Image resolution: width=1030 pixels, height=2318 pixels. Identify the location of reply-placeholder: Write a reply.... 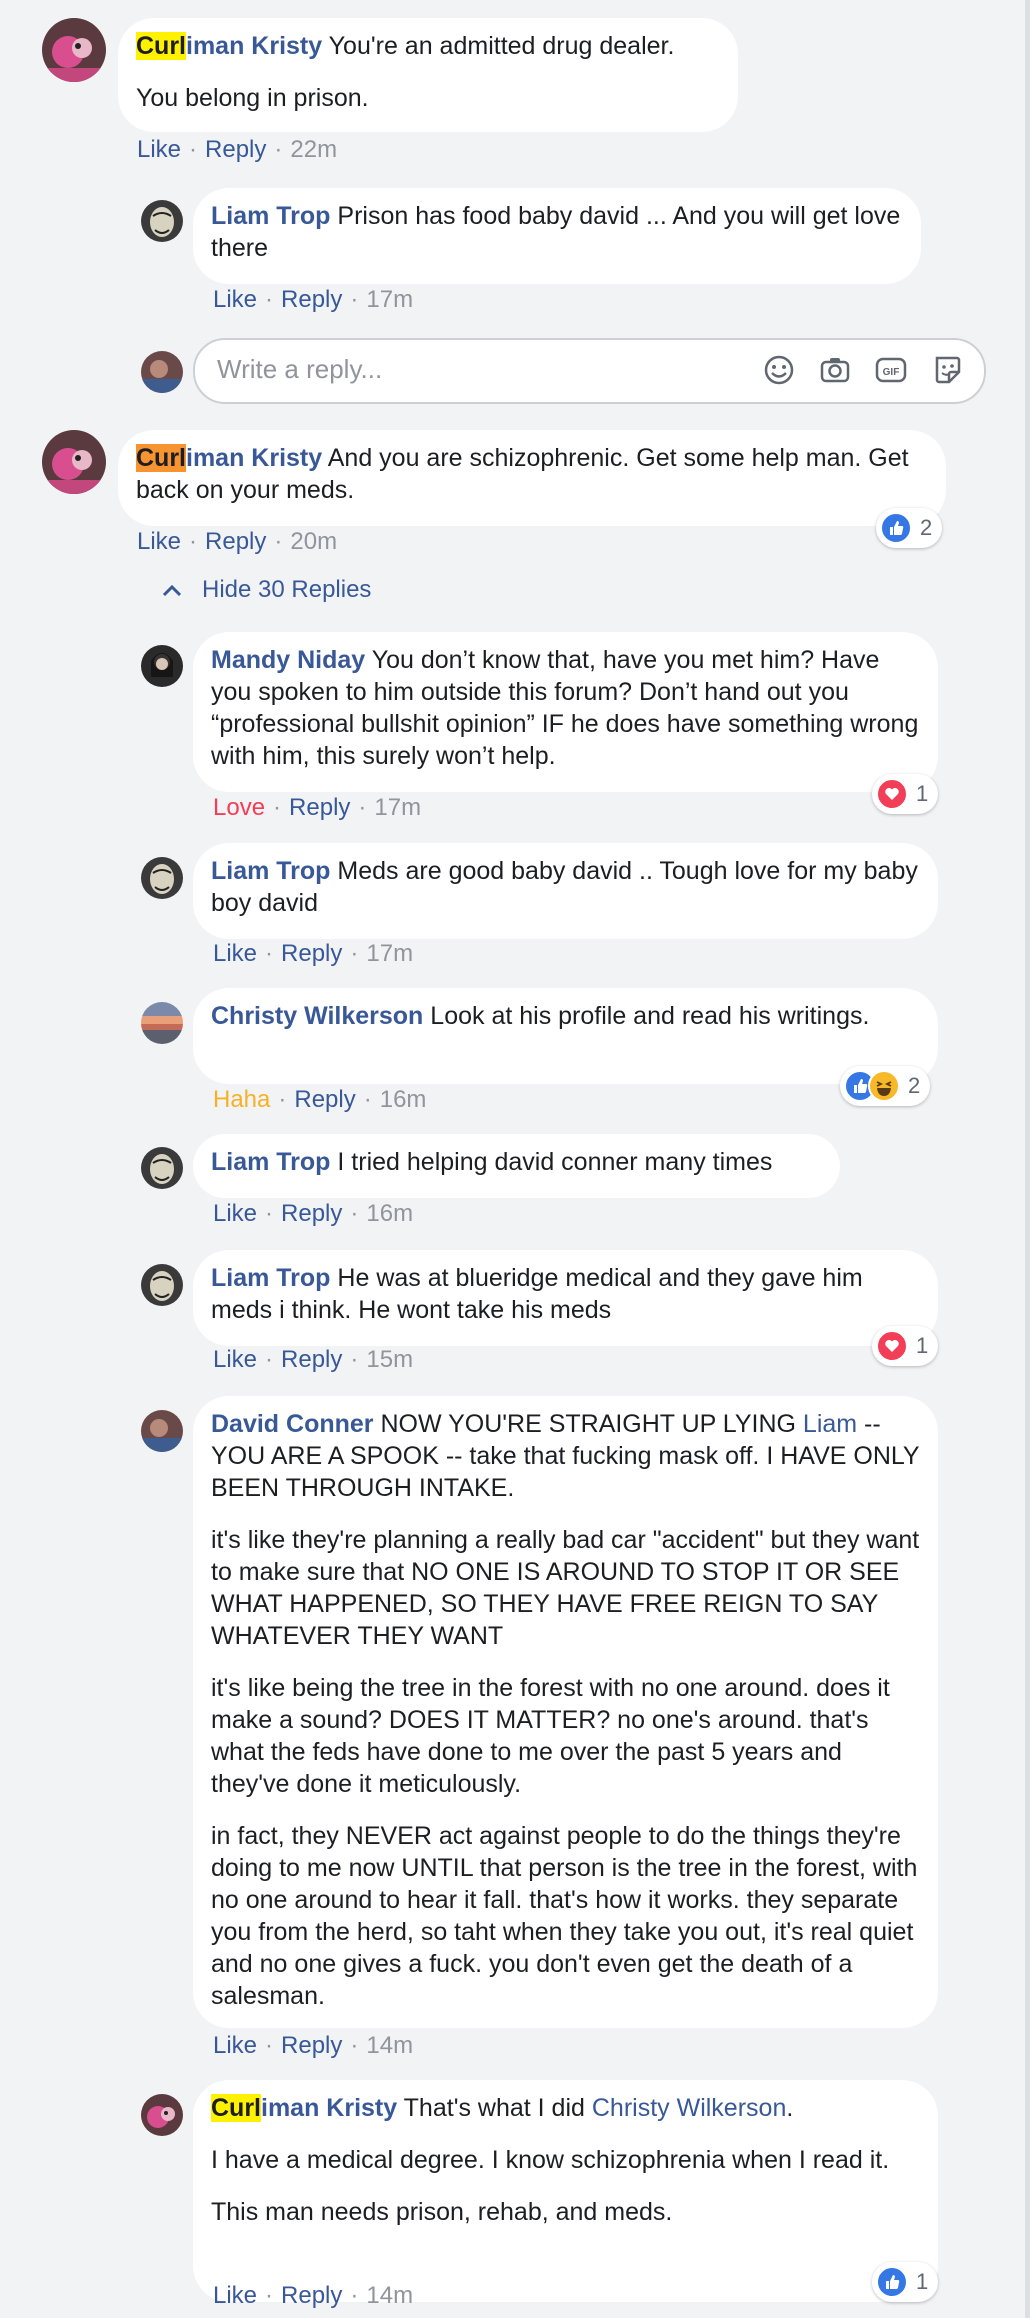
(300, 369).